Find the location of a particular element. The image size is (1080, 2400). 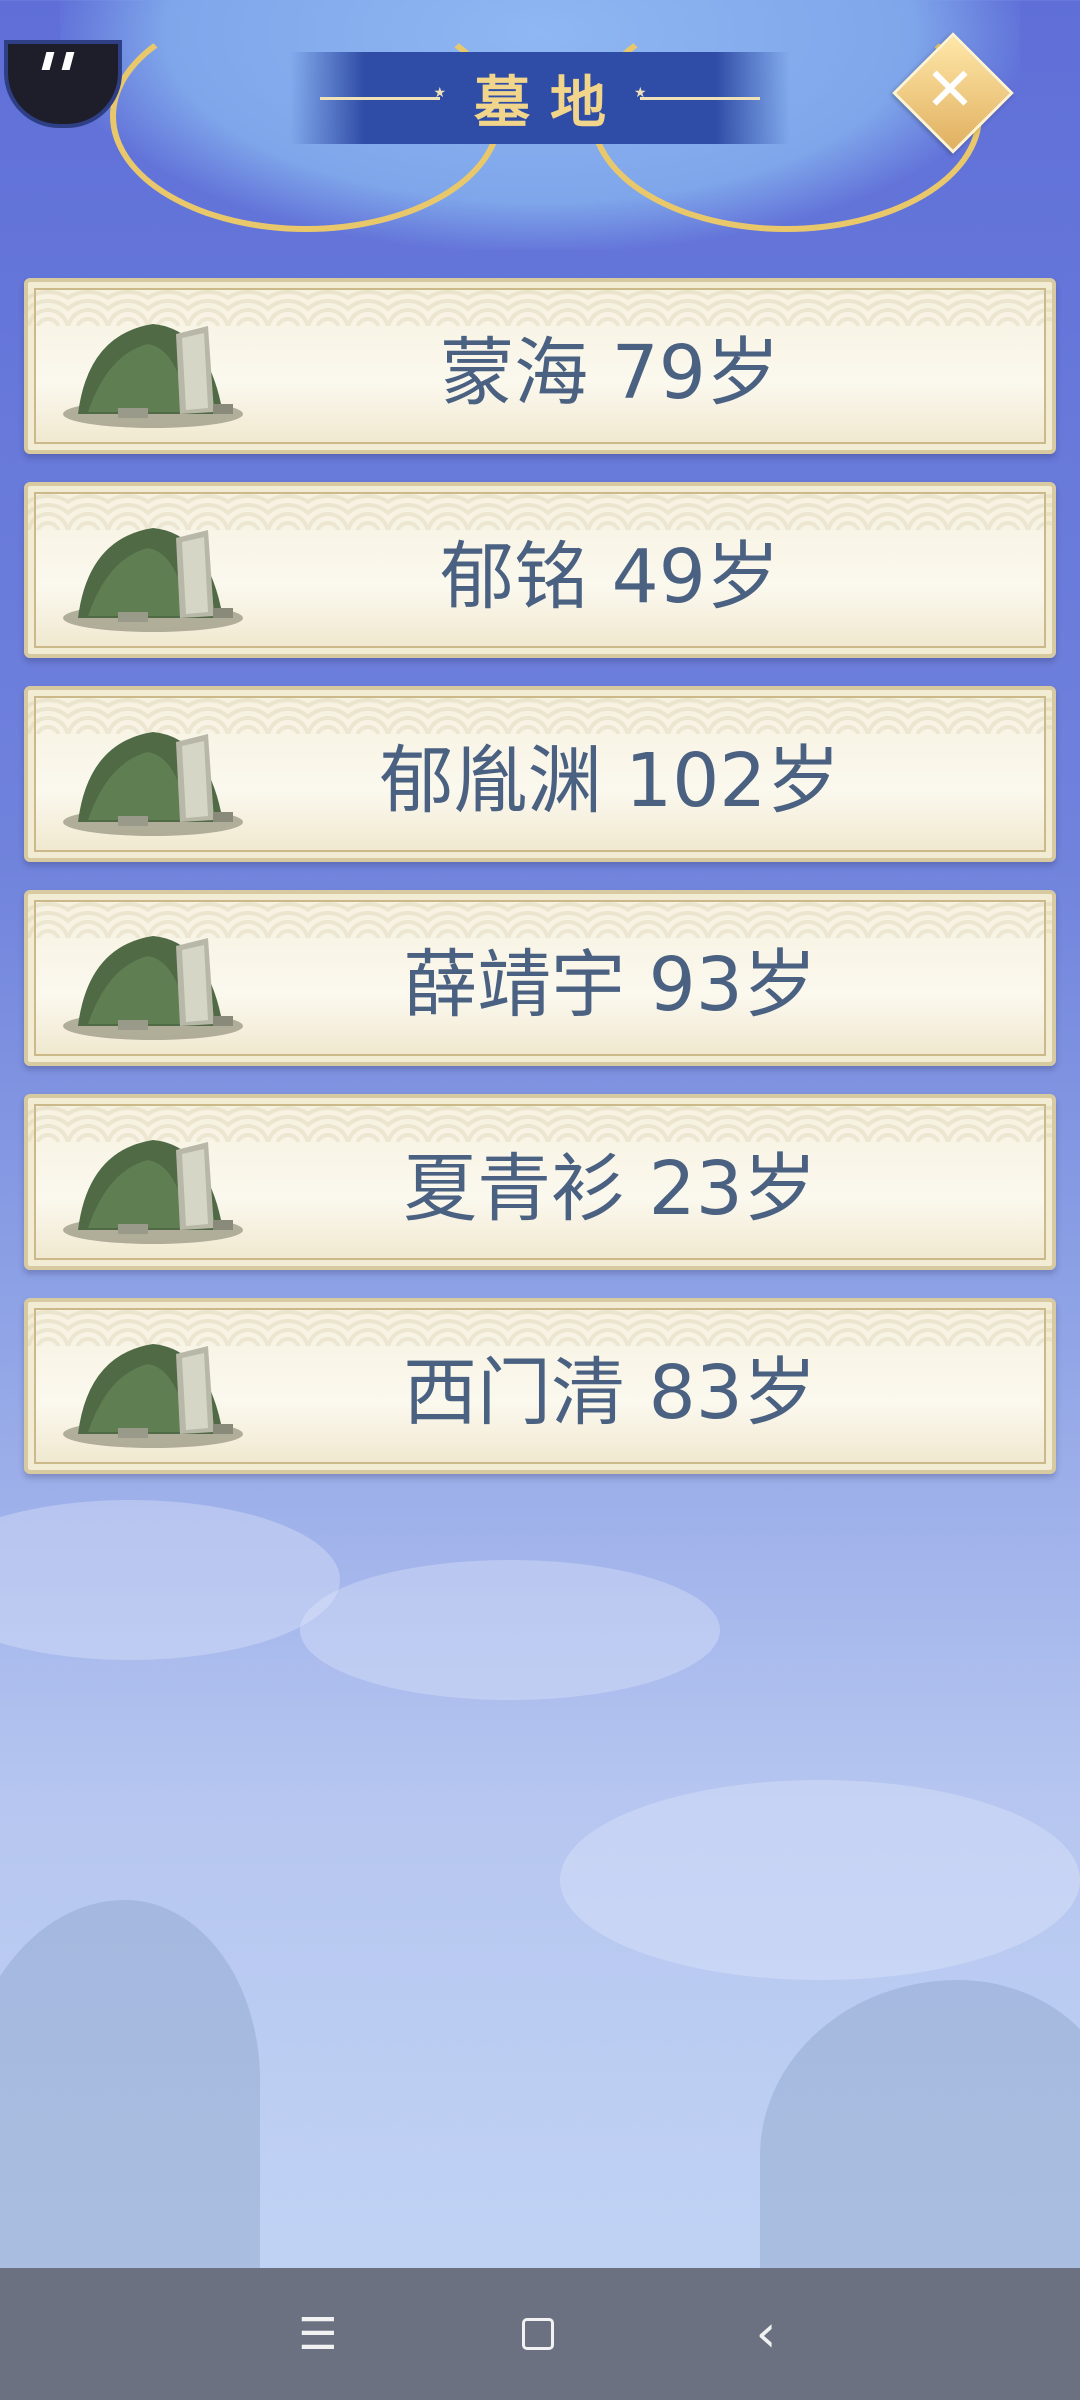

system-navigation-bar: ☰ ‹ is located at coordinates (540, 2334).